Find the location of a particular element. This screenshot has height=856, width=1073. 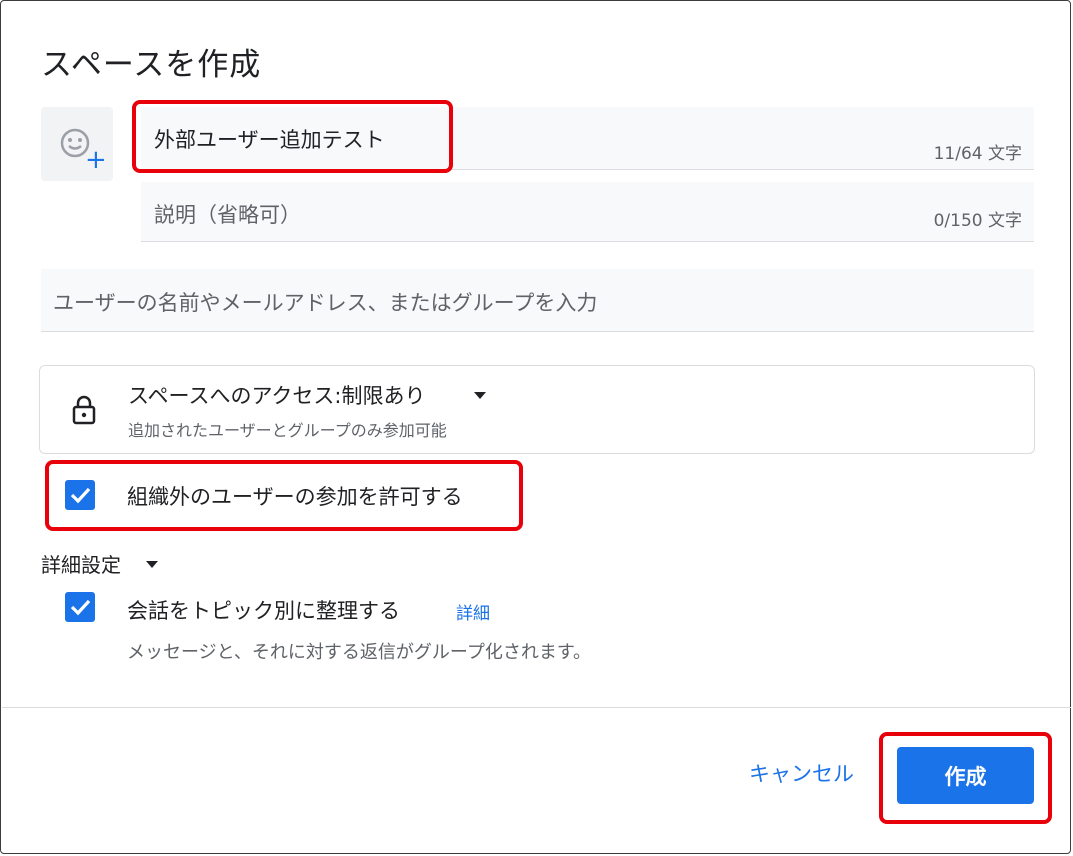

add-icon: + is located at coordinates (96, 160).